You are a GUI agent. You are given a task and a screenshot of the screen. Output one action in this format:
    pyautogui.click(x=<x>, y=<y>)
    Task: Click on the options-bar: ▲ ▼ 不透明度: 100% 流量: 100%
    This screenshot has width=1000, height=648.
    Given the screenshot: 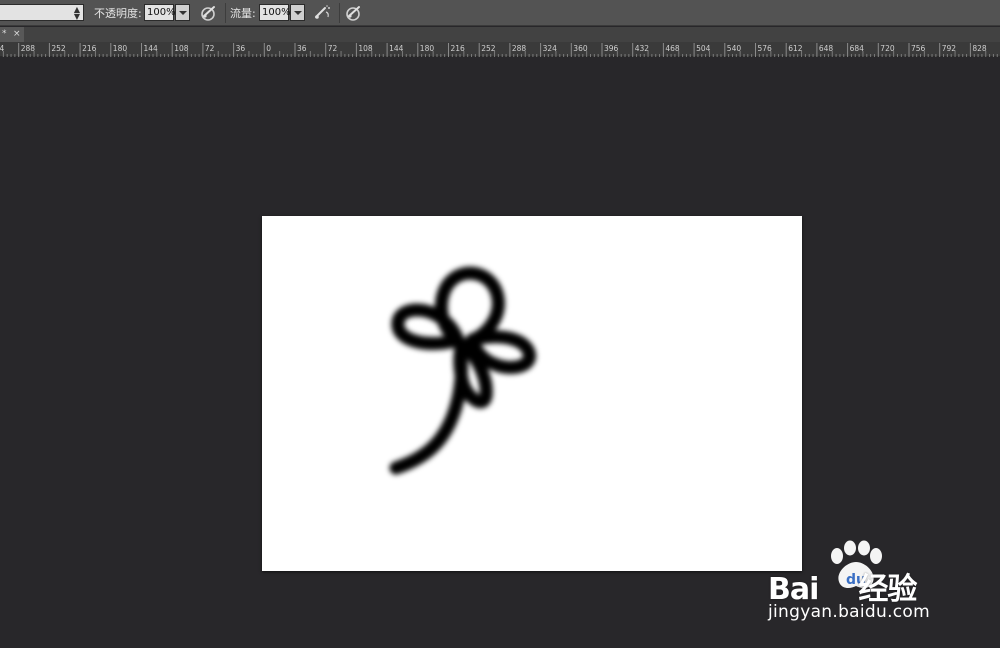 What is the action you would take?
    pyautogui.click(x=500, y=13)
    